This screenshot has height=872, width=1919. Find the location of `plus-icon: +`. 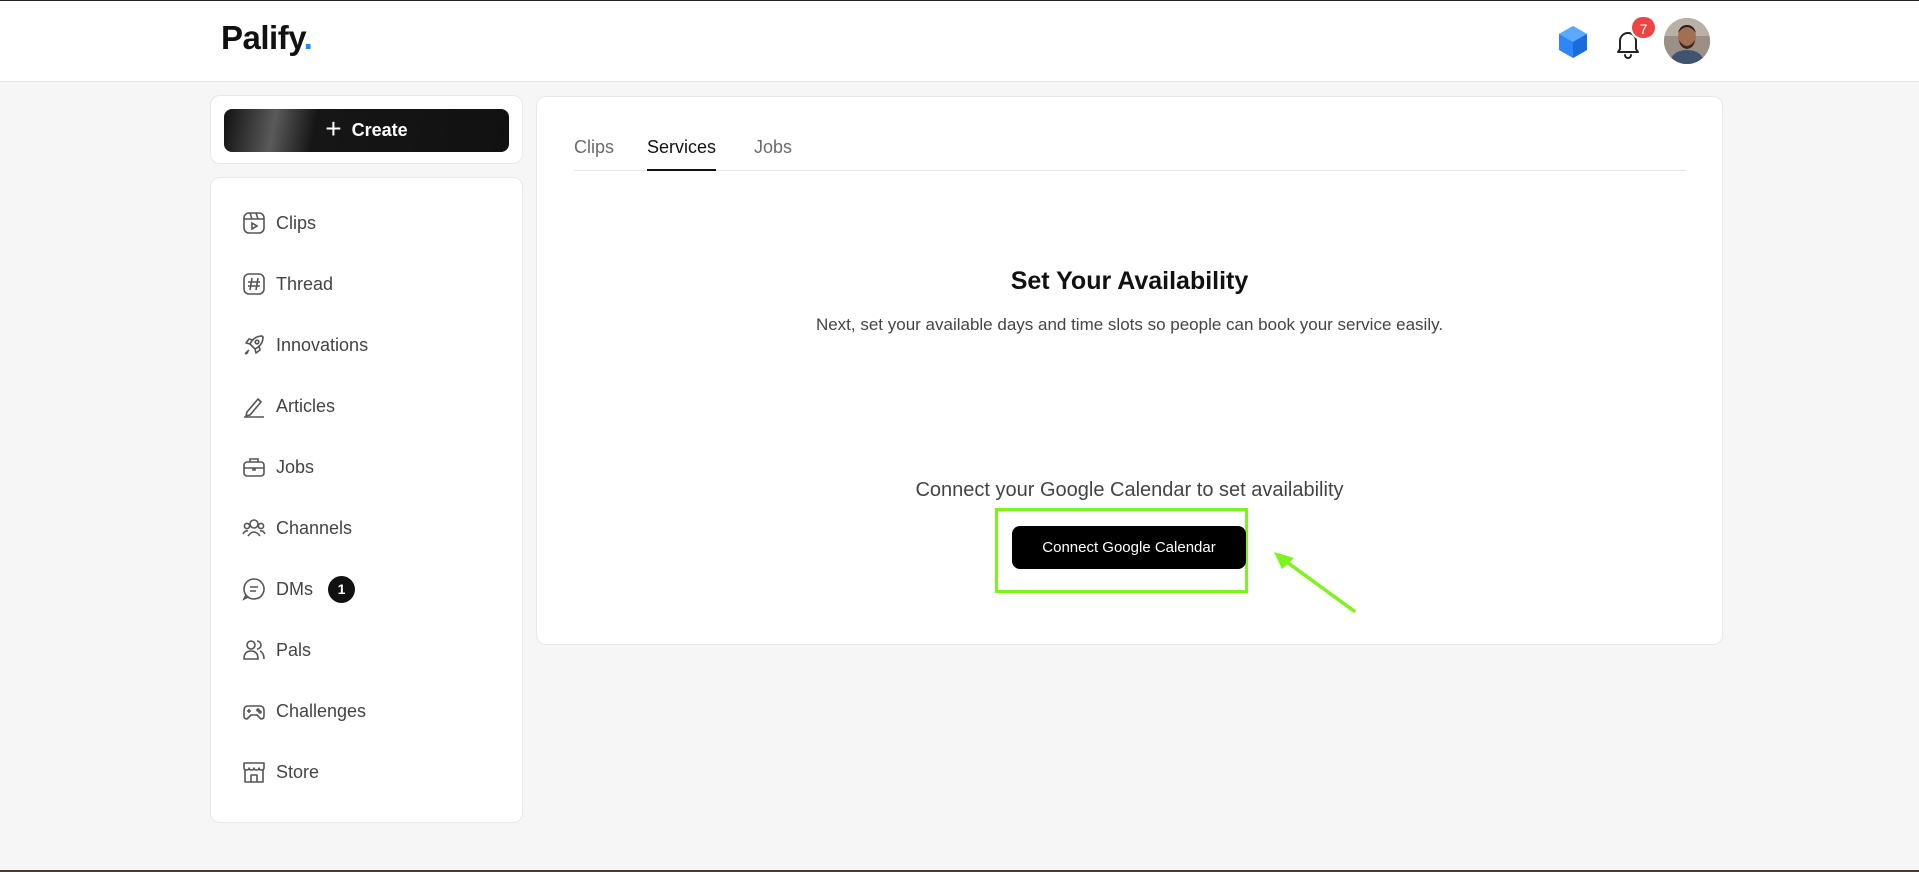

plus-icon: + is located at coordinates (333, 128).